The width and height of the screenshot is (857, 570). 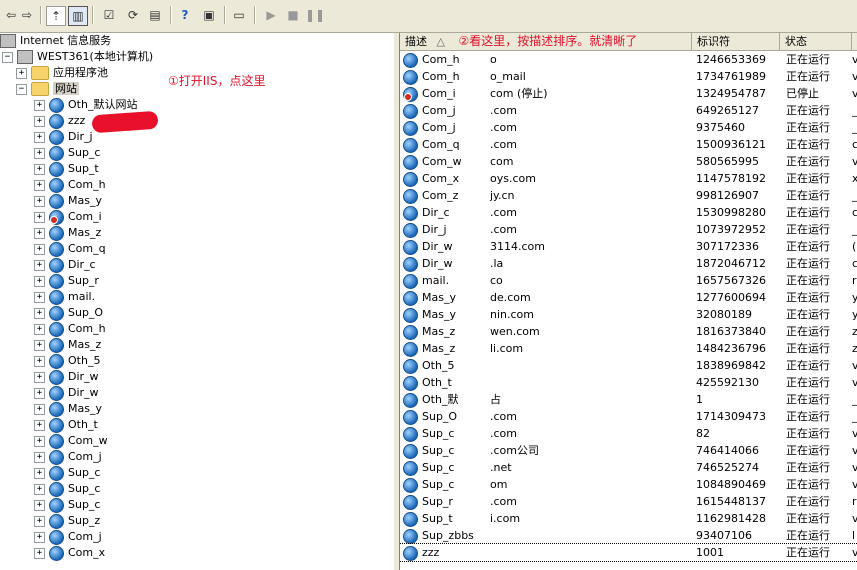 What do you see at coordinates (628, 331) in the screenshot?
I see `table-row: Mas_z wen.com 1816373840 正在运行 z` at bounding box center [628, 331].